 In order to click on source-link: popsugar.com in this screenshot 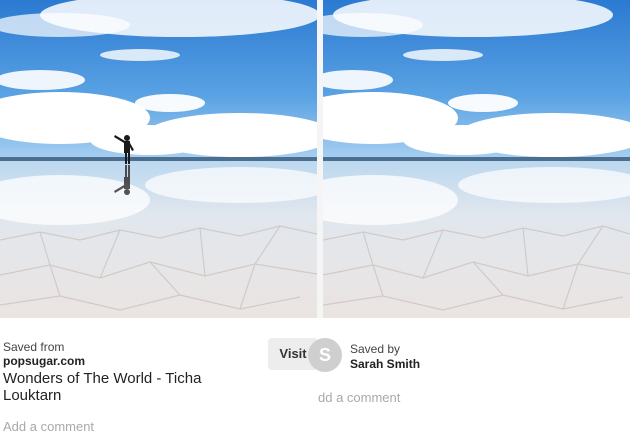, I will do `click(44, 361)`.